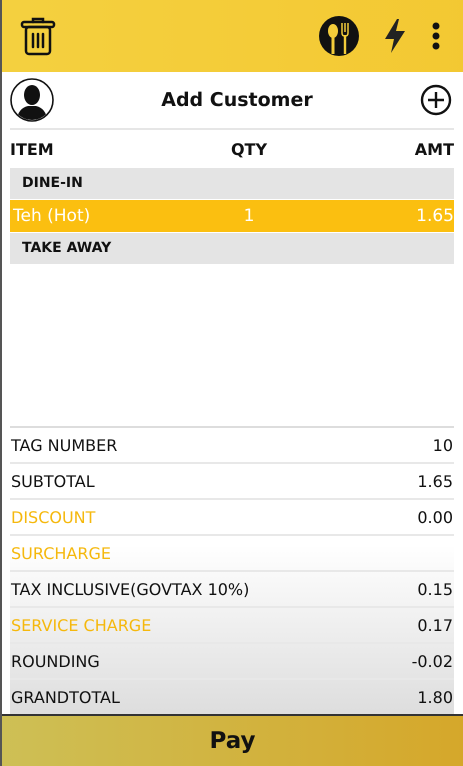  I want to click on spoon-fork-icon, so click(339, 36).